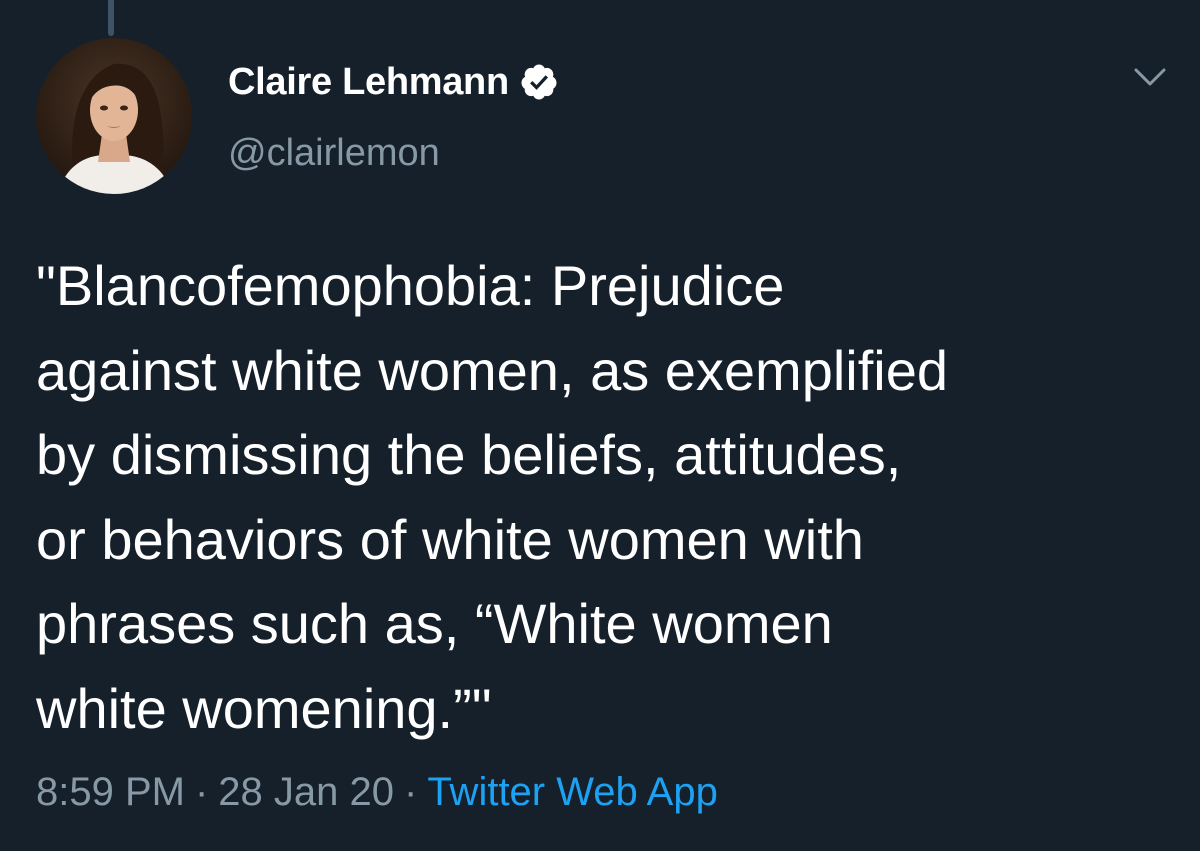  I want to click on tweet-text-line: by dismissing the beliefs, attitudes,, so click(469, 454).